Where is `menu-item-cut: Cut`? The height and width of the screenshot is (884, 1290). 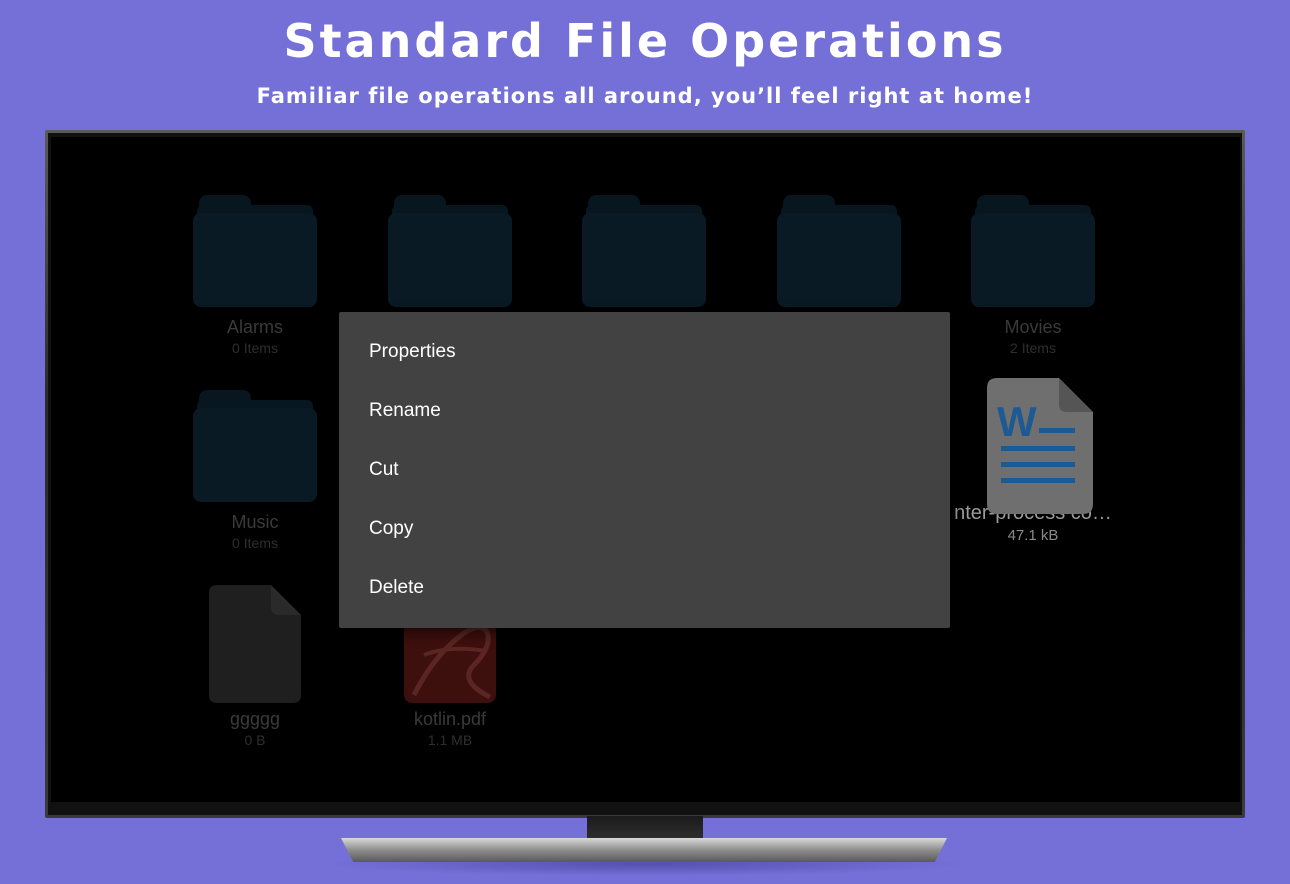 menu-item-cut: Cut is located at coordinates (384, 470).